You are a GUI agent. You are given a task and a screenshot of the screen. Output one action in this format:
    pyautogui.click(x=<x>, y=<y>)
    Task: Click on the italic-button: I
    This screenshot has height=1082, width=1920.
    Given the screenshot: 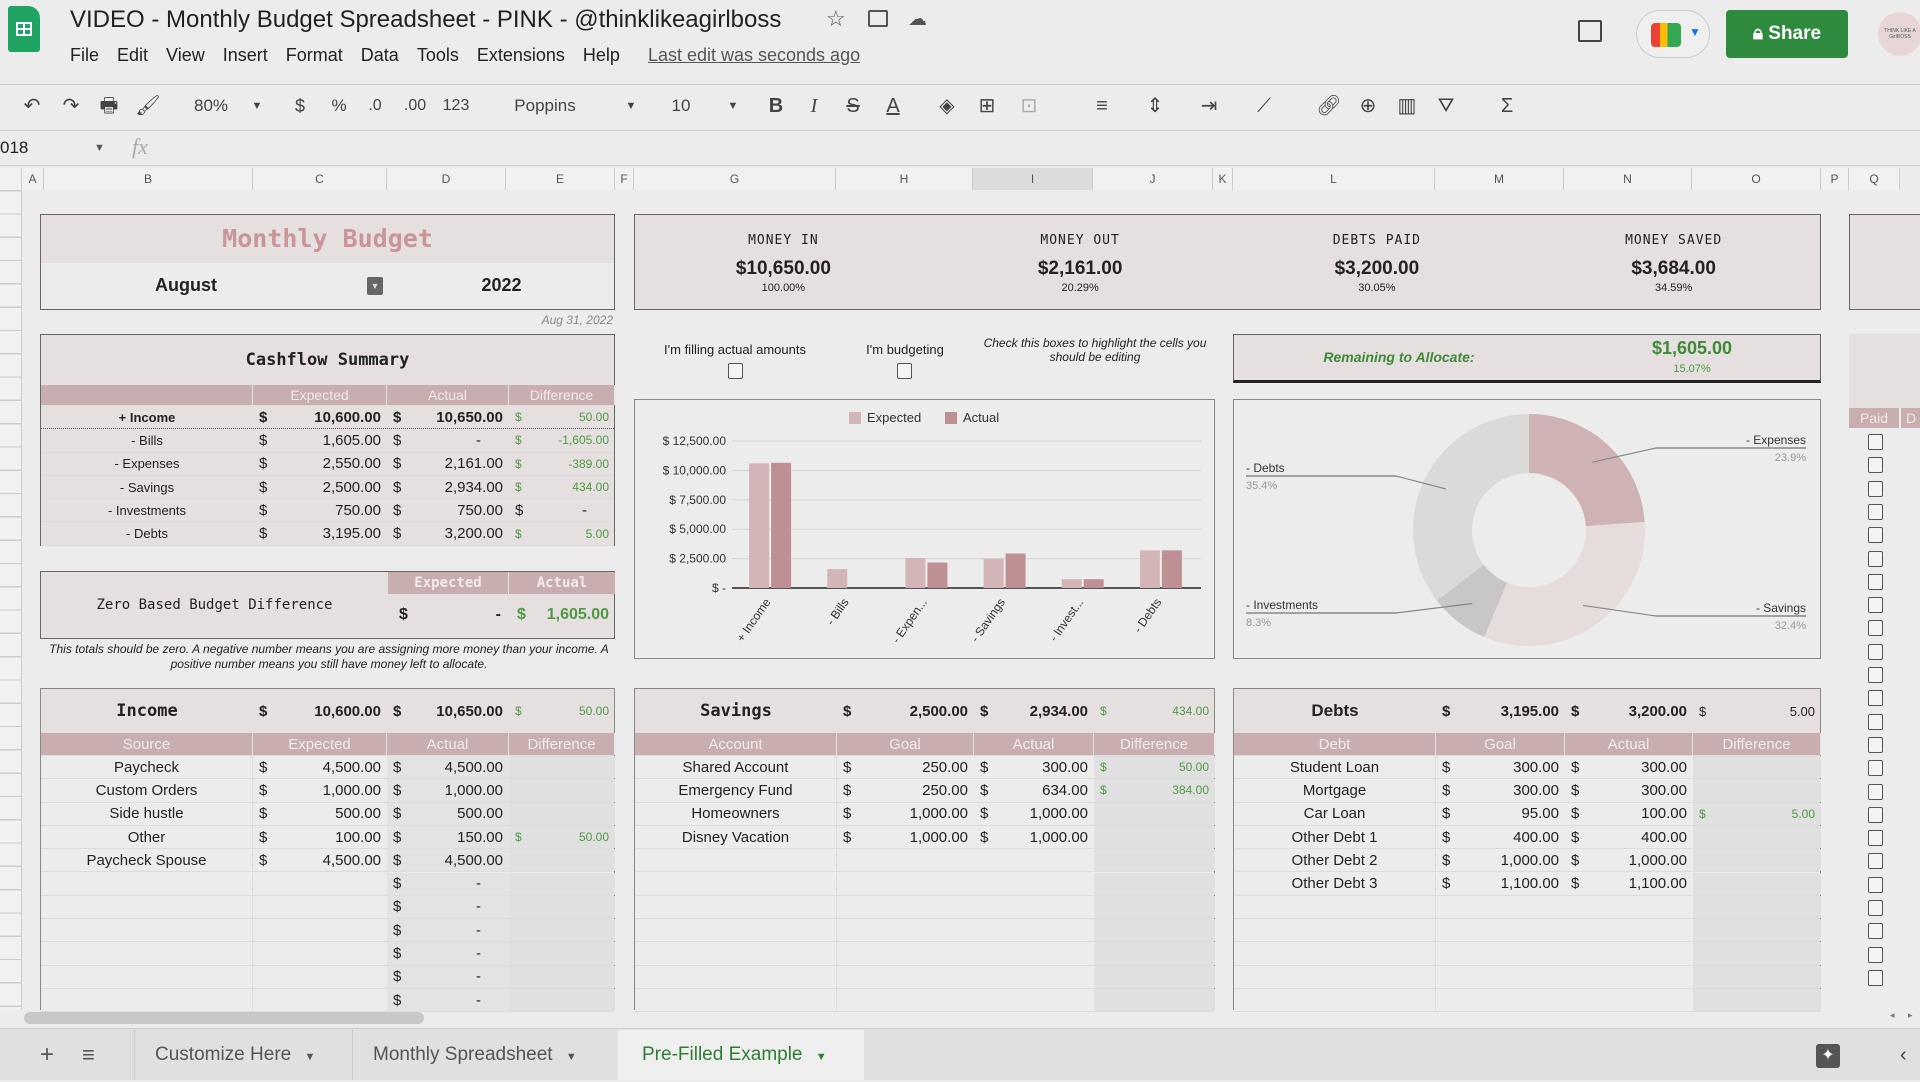 What is the action you would take?
    pyautogui.click(x=814, y=106)
    